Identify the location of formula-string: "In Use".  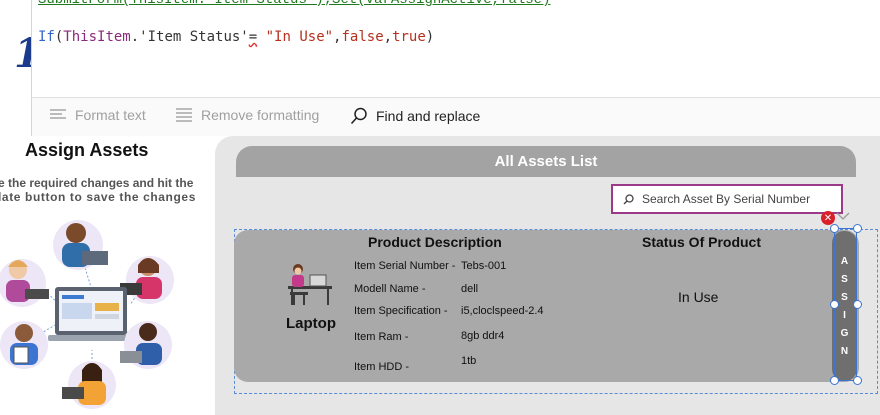
(295, 37).